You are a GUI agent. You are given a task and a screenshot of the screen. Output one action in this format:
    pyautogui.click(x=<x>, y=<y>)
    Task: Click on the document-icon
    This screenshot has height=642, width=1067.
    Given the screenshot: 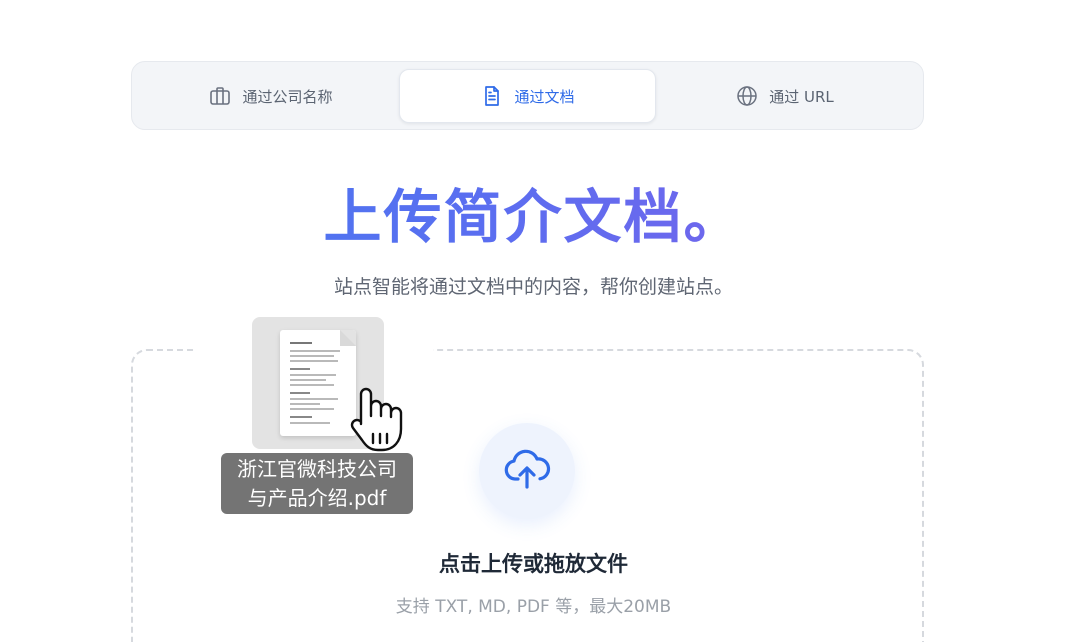 What is the action you would take?
    pyautogui.click(x=492, y=96)
    